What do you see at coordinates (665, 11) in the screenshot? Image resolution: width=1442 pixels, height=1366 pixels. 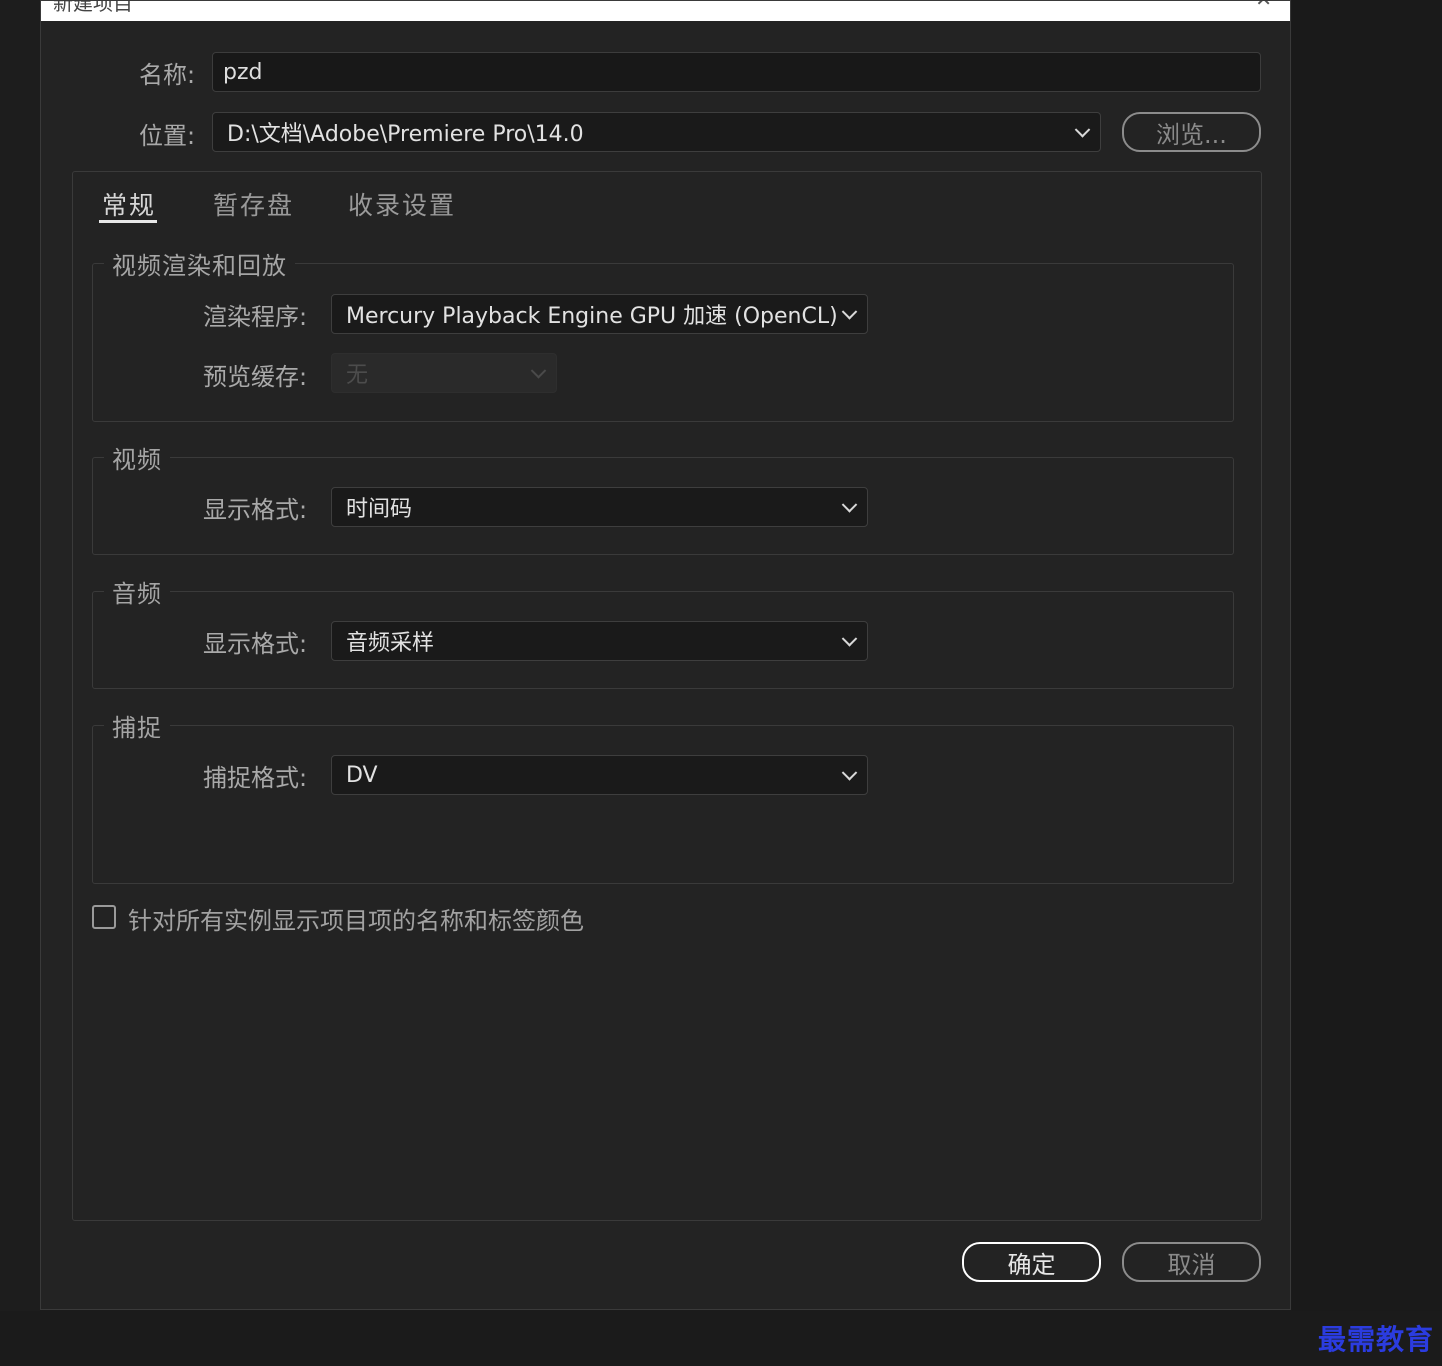 I see `title-bar: 新建项目 ✕` at bounding box center [665, 11].